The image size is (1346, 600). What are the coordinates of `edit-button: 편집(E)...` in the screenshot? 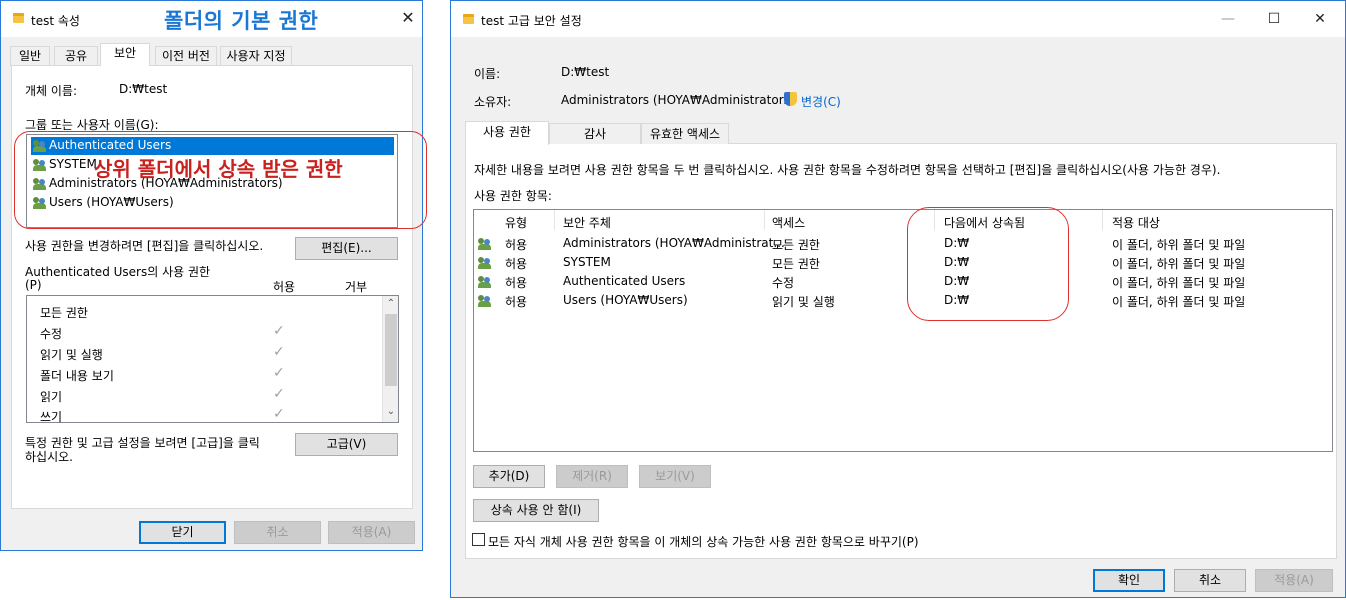 It's located at (346, 248).